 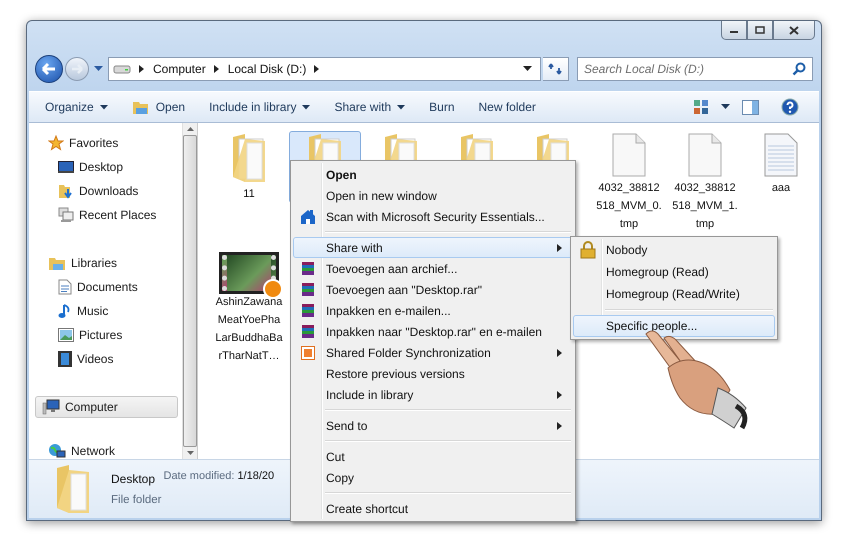 What do you see at coordinates (106, 167) in the screenshot?
I see `nav-item: Desktop` at bounding box center [106, 167].